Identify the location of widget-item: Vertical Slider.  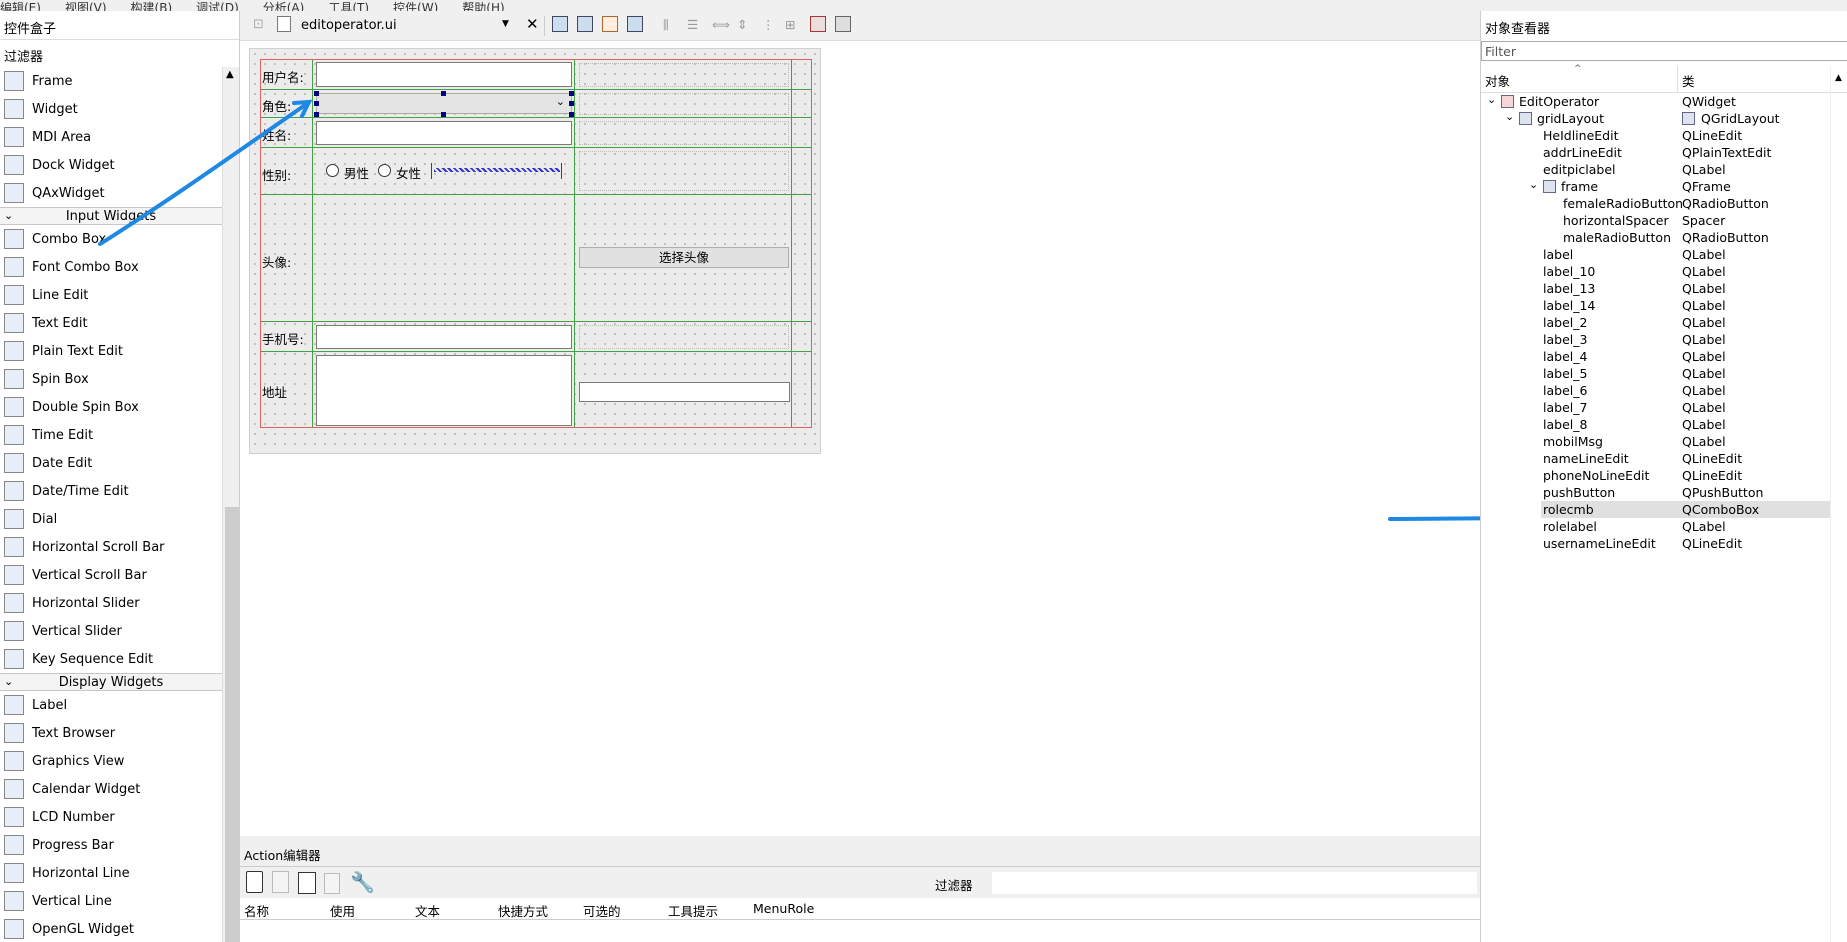
(111, 631).